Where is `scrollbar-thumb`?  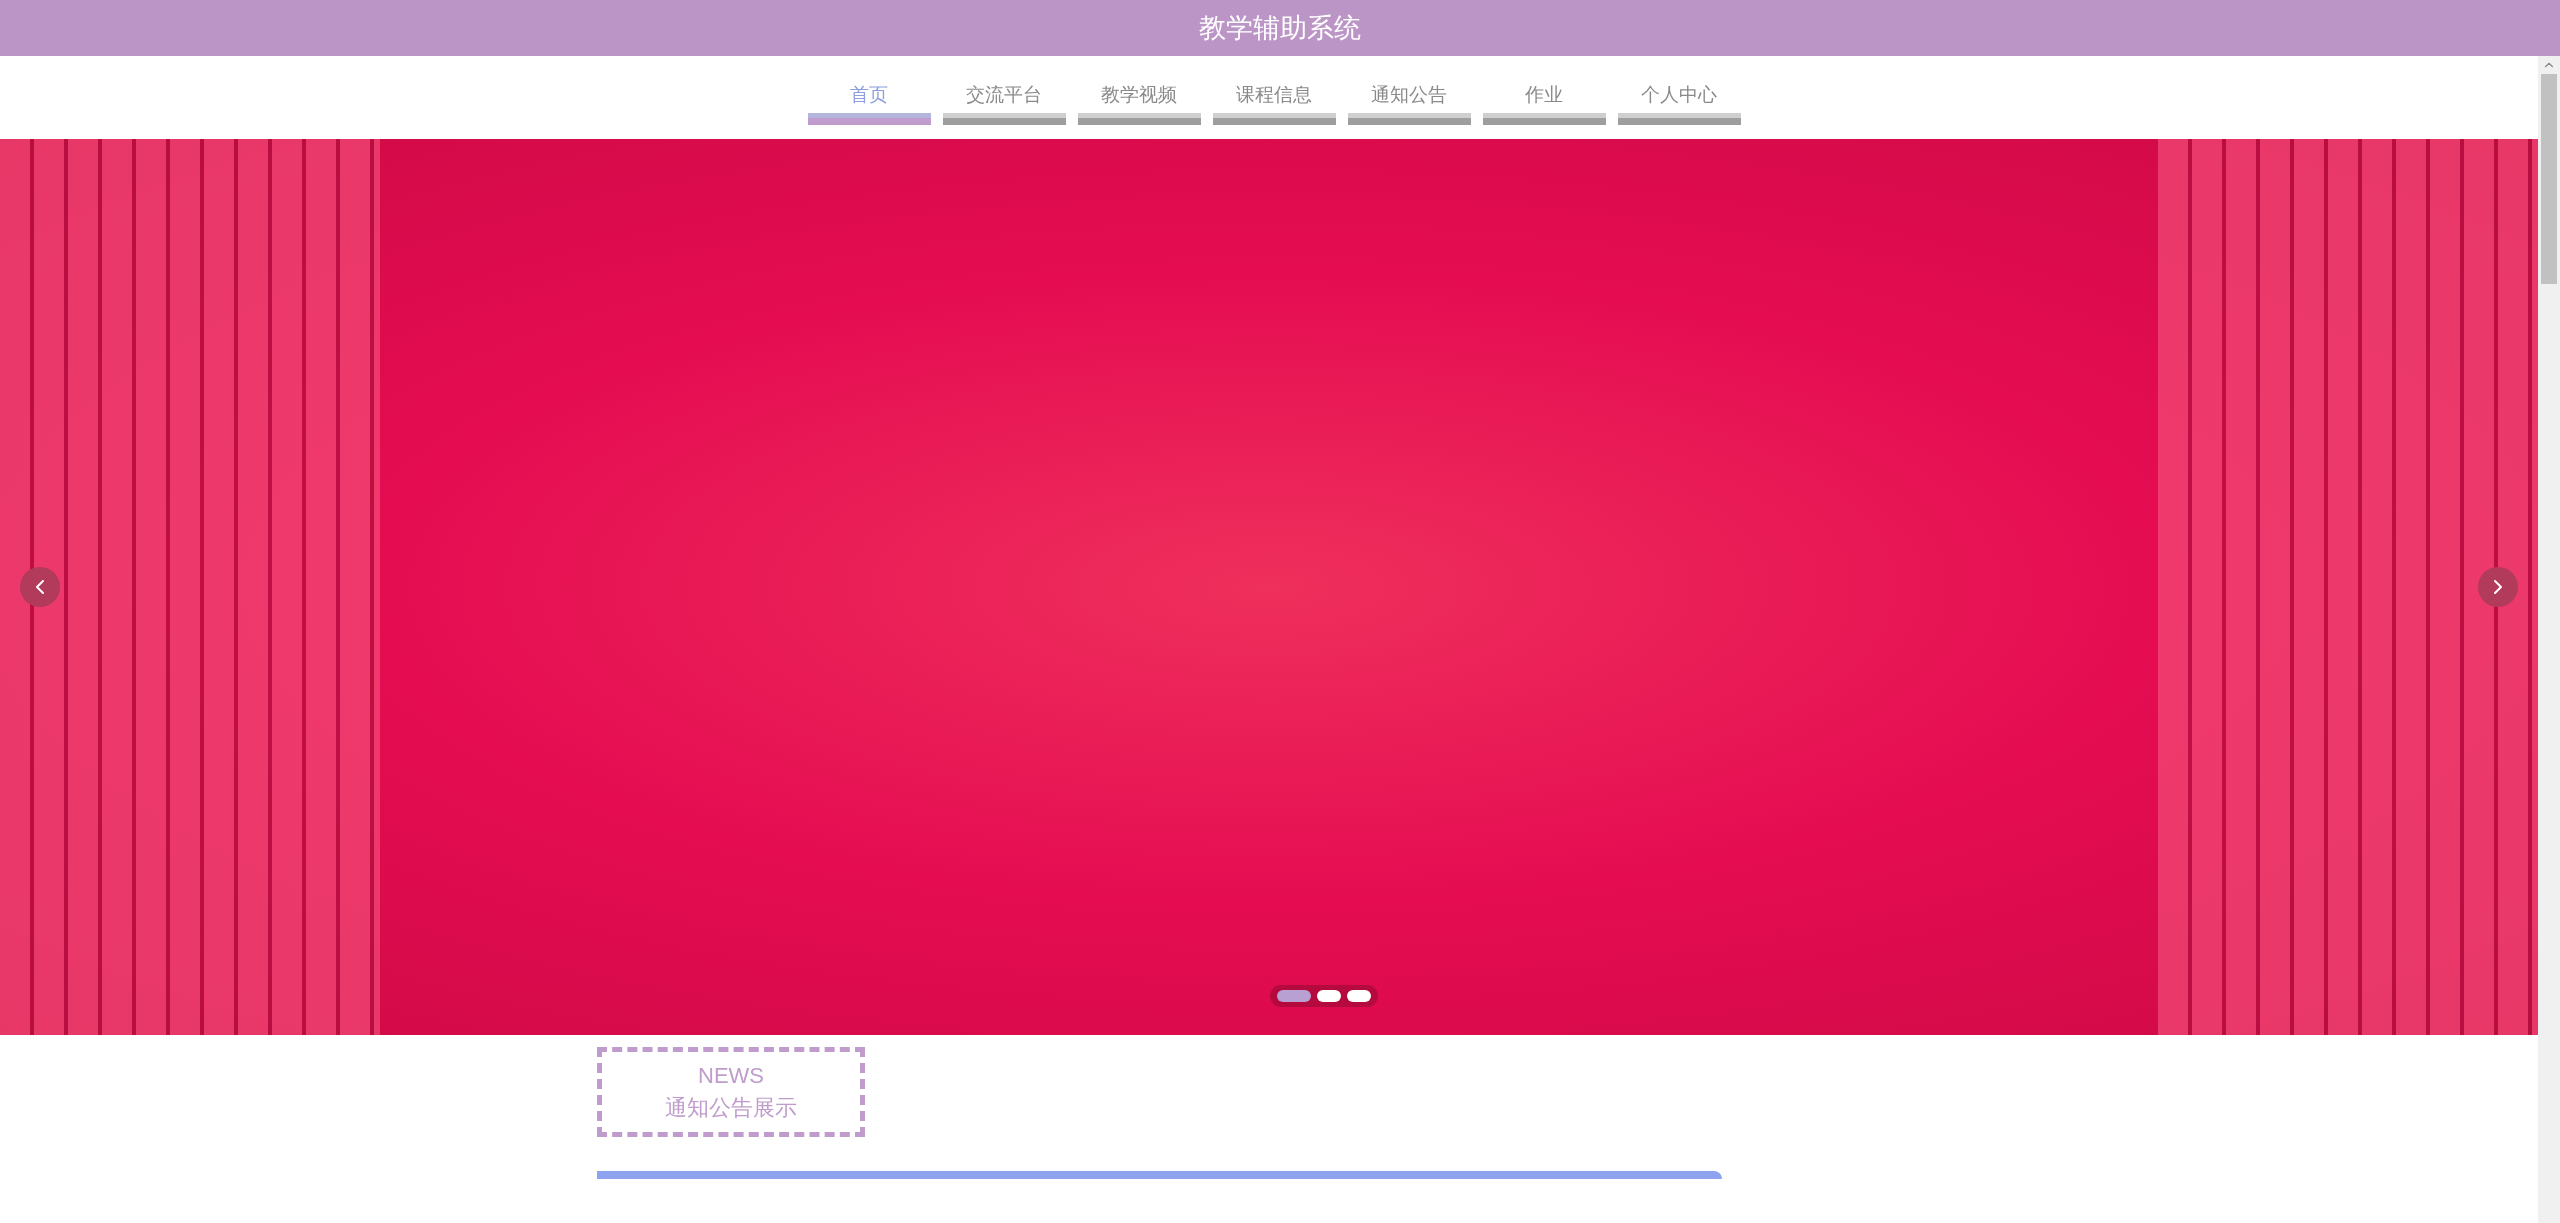
scrollbar-thumb is located at coordinates (2549, 179).